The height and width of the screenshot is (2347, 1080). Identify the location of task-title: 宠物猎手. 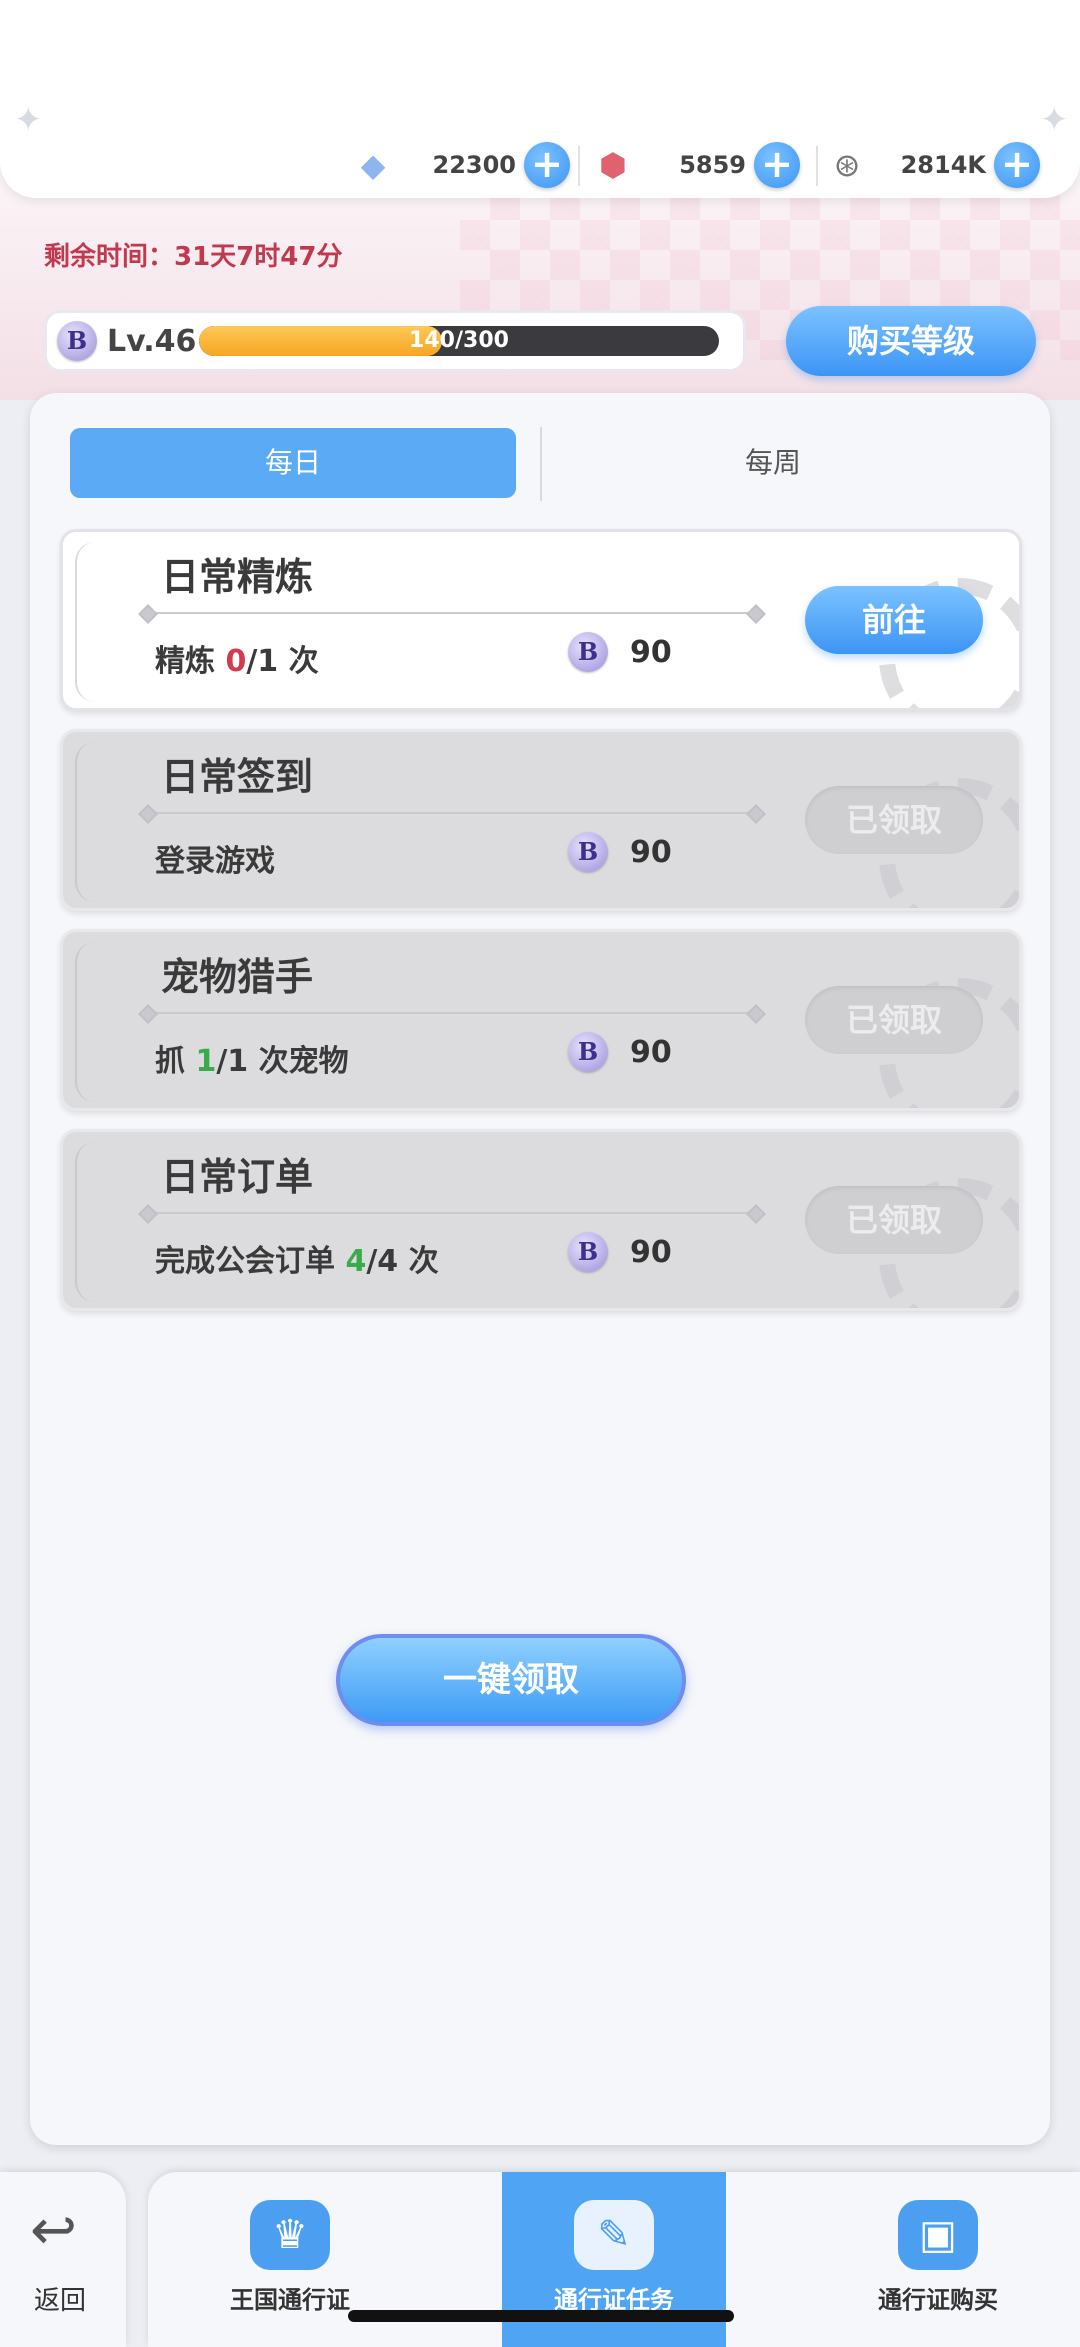
(237, 977).